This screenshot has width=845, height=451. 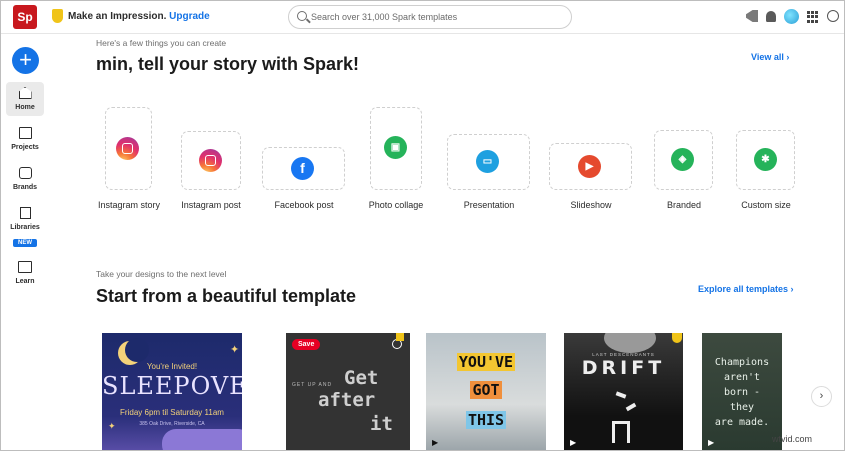 I want to click on new-badge: NEW, so click(x=25, y=243).